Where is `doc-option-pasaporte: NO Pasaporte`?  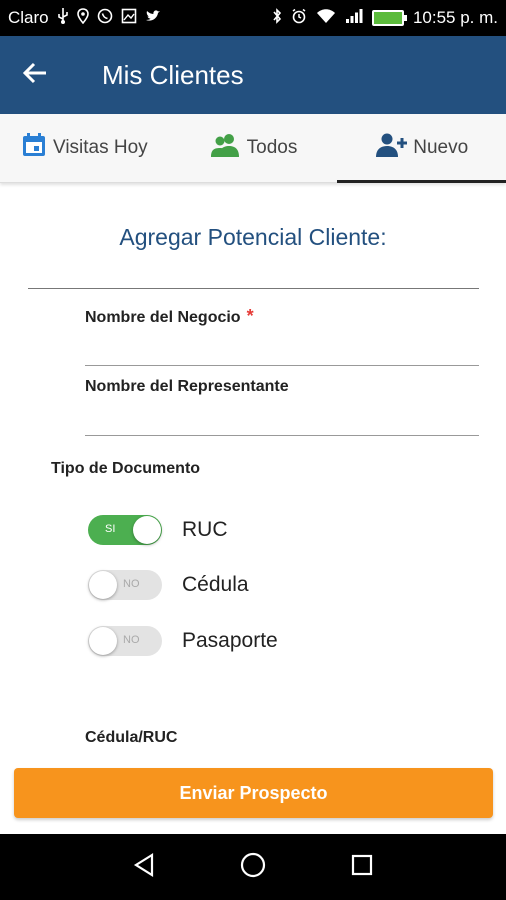
doc-option-pasaporte: NO Pasaporte is located at coordinates (183, 641).